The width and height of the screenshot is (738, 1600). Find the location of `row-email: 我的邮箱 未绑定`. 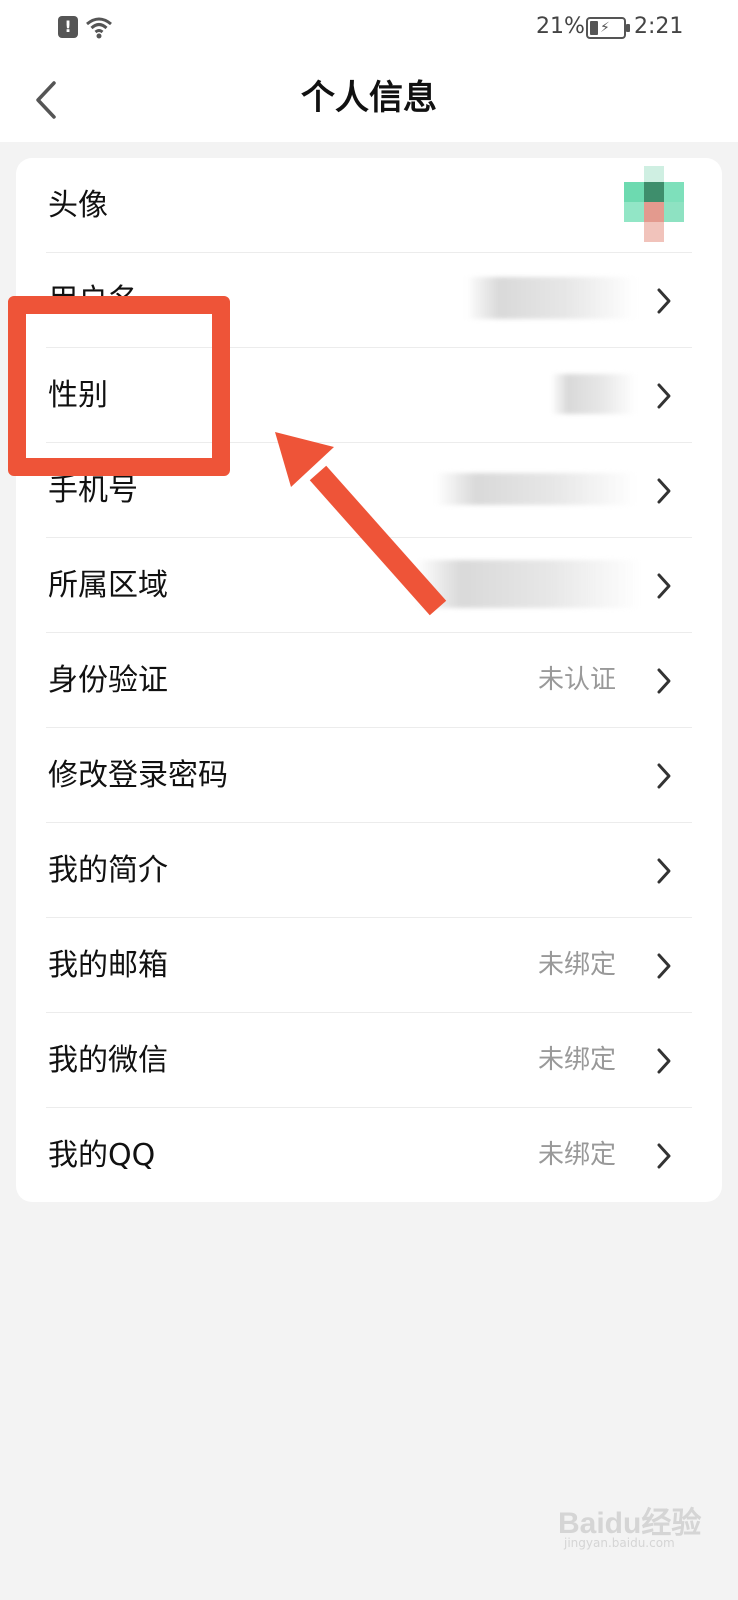

row-email: 我的邮箱 未绑定 is located at coordinates (369, 965).